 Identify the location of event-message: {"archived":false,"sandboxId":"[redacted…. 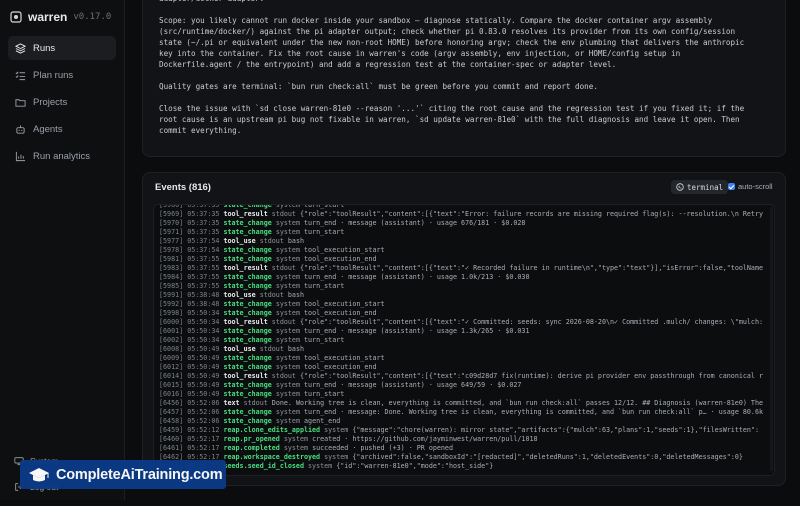
(547, 457).